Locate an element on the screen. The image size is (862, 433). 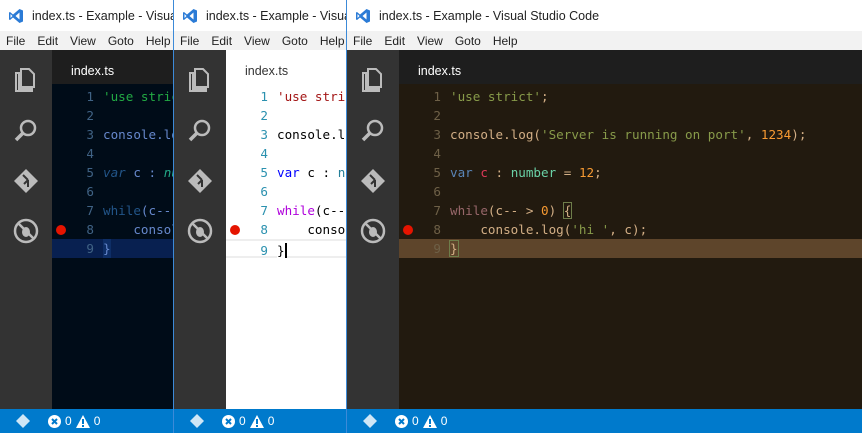
token-brace: } is located at coordinates (281, 250).